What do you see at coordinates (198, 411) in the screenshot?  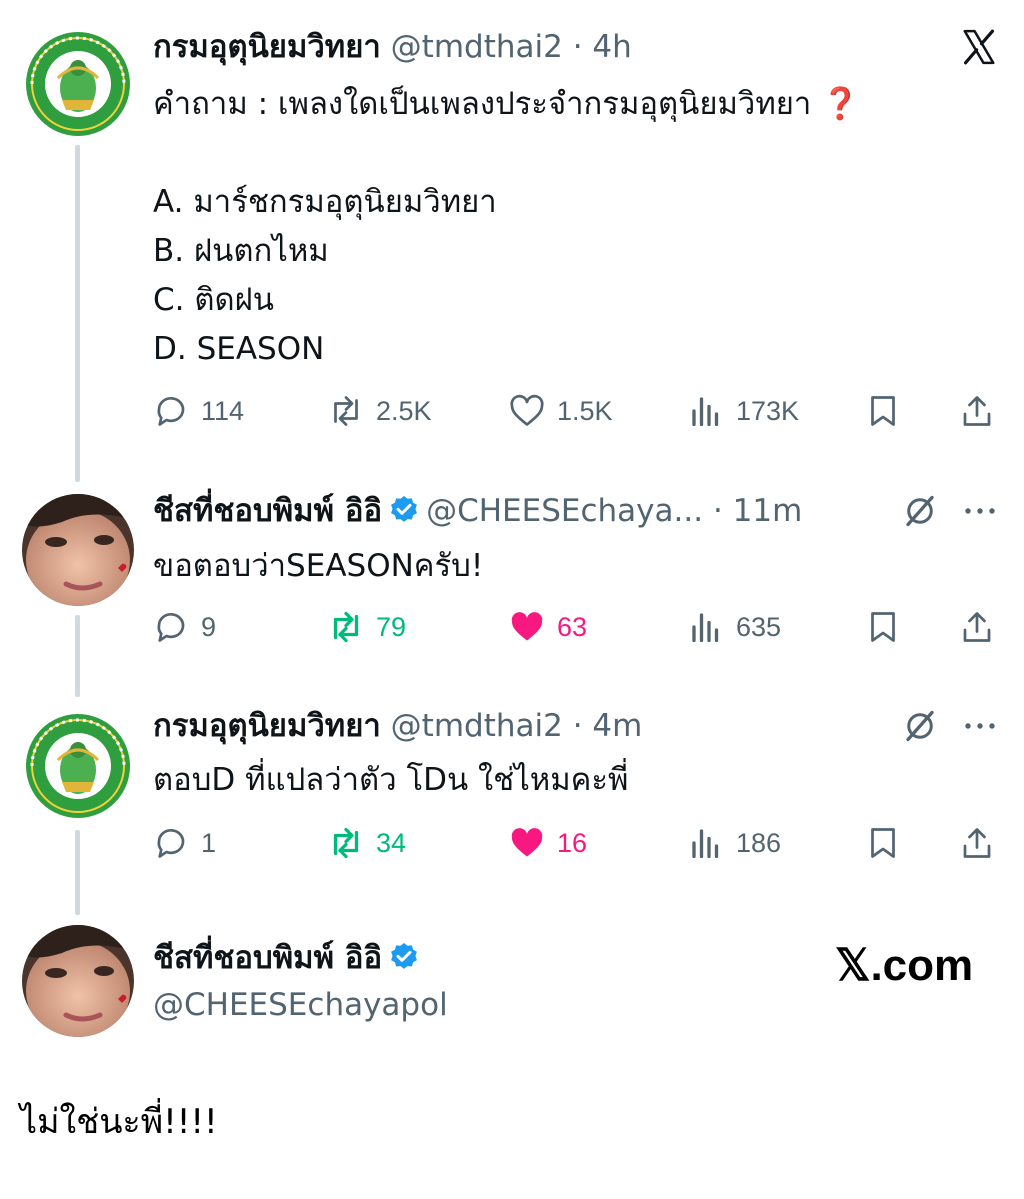 I see `reply-button: 114` at bounding box center [198, 411].